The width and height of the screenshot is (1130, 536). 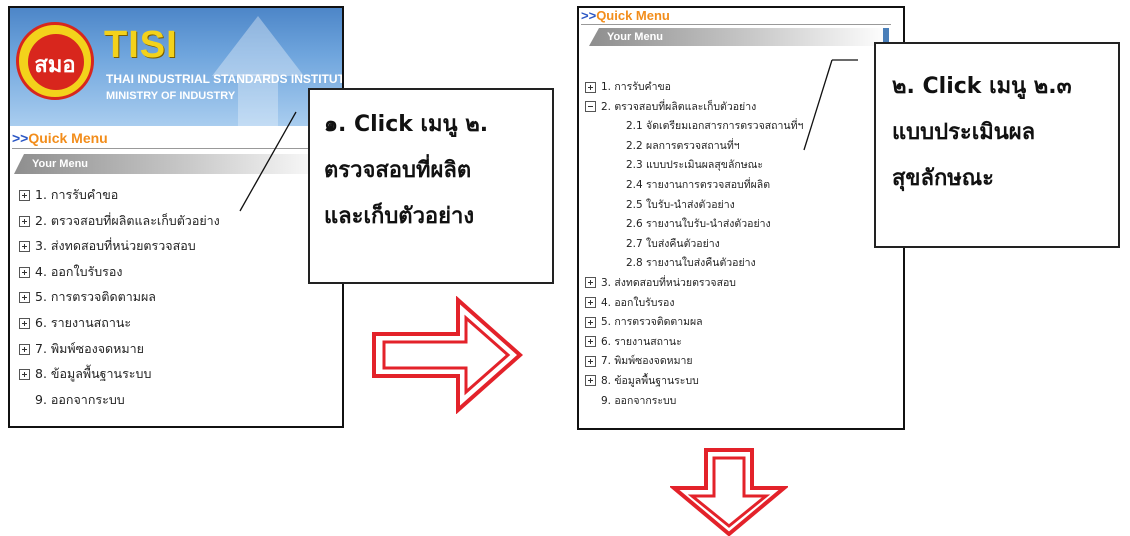 I want to click on callout1-line3: และเก็บตัวอย่าง, so click(x=399, y=216).